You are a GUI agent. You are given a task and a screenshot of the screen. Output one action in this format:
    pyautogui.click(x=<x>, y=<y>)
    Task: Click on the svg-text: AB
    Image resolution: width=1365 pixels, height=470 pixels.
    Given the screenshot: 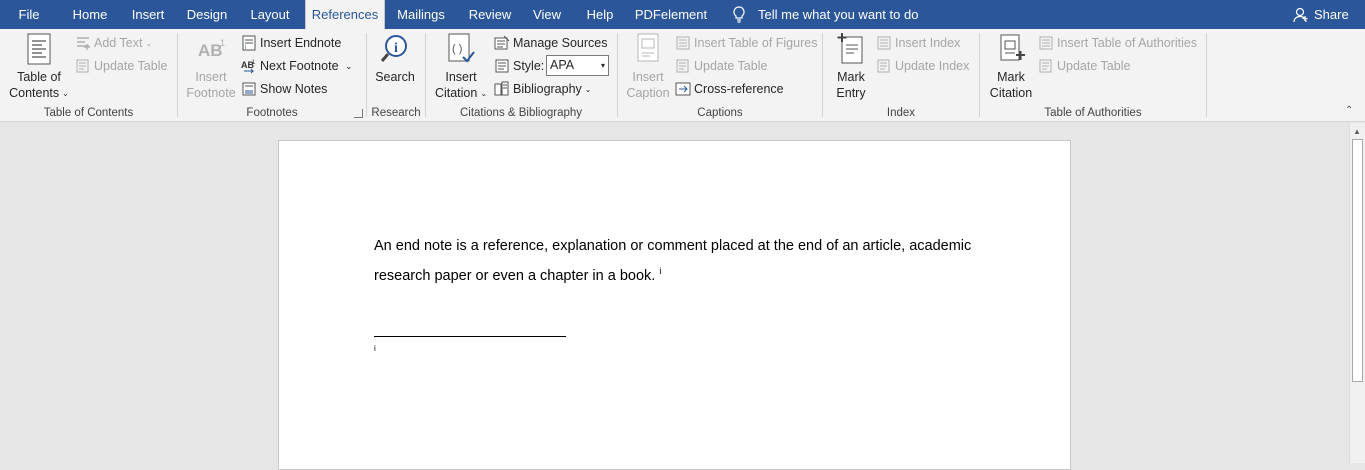 What is the action you would take?
    pyautogui.click(x=210, y=50)
    